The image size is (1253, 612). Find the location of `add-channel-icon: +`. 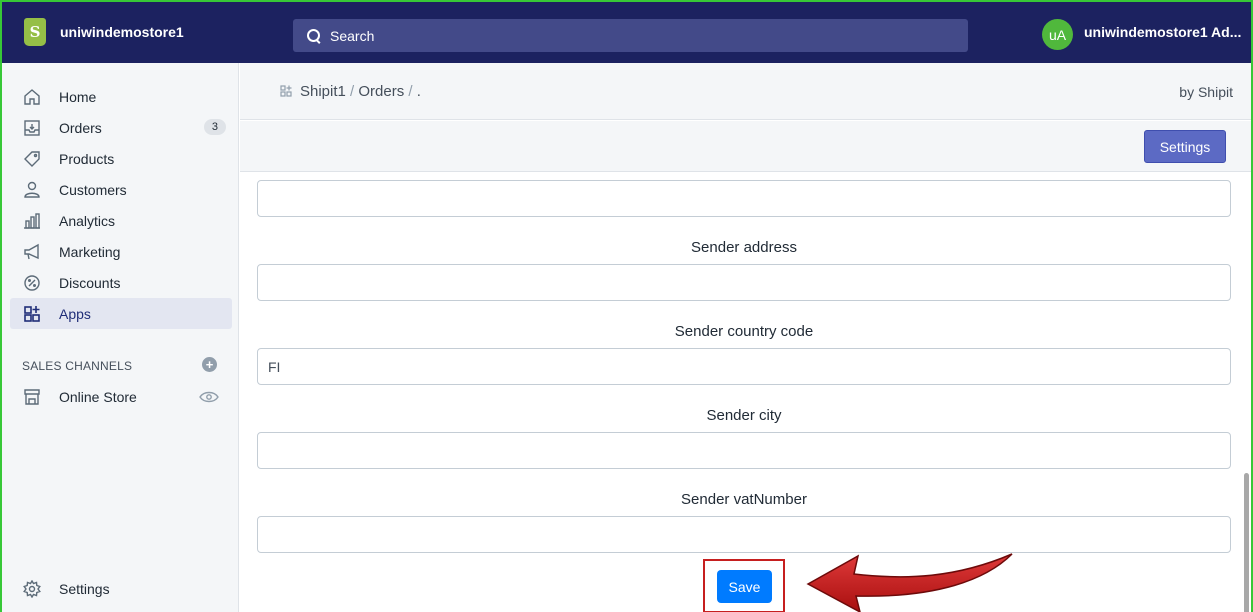

add-channel-icon: + is located at coordinates (209, 364).